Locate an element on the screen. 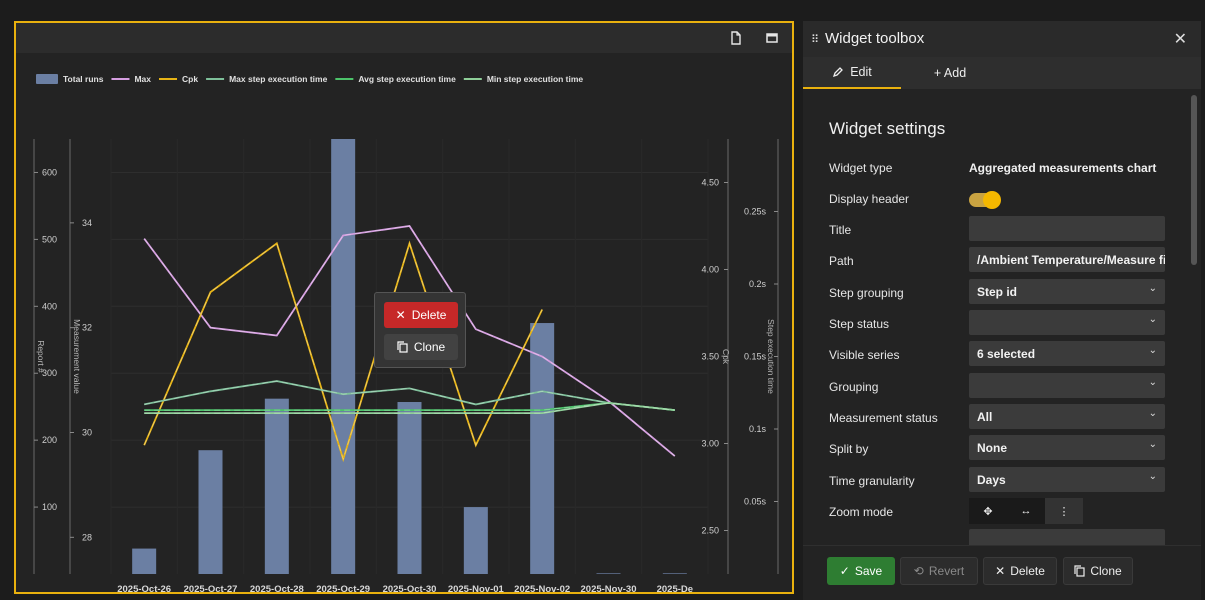 The width and height of the screenshot is (1205, 600). document-icon is located at coordinates (736, 38).